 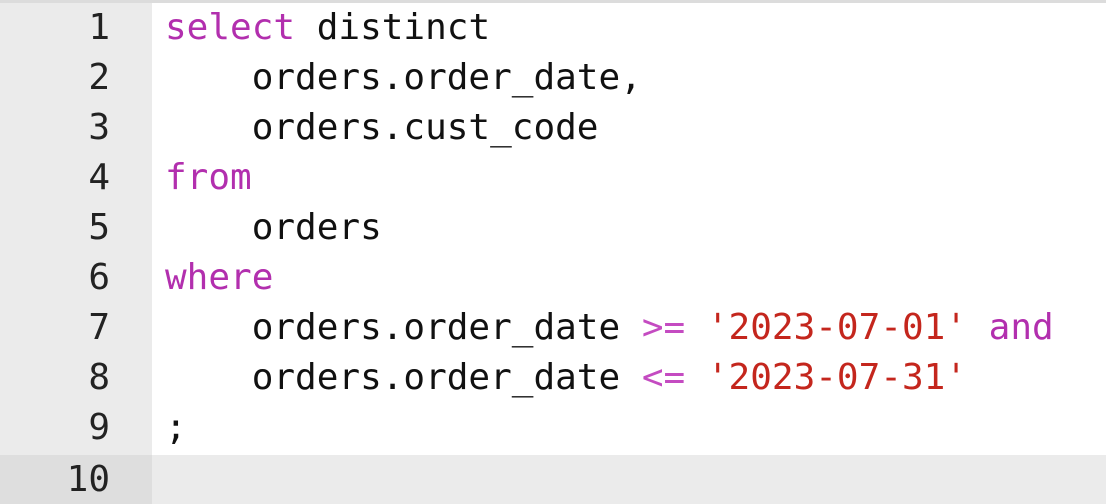 I want to click on line-content: select distinct, so click(x=327, y=28).